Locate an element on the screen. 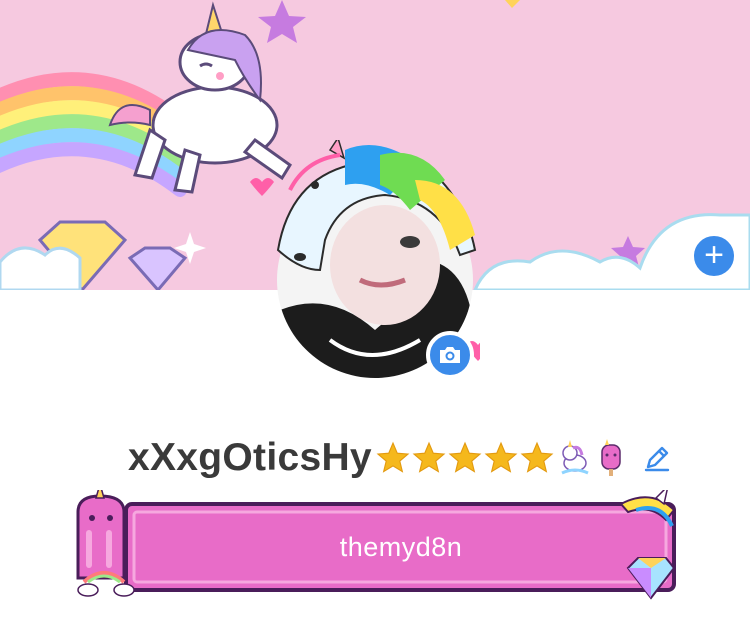  camera-icon is located at coordinates (450, 355).